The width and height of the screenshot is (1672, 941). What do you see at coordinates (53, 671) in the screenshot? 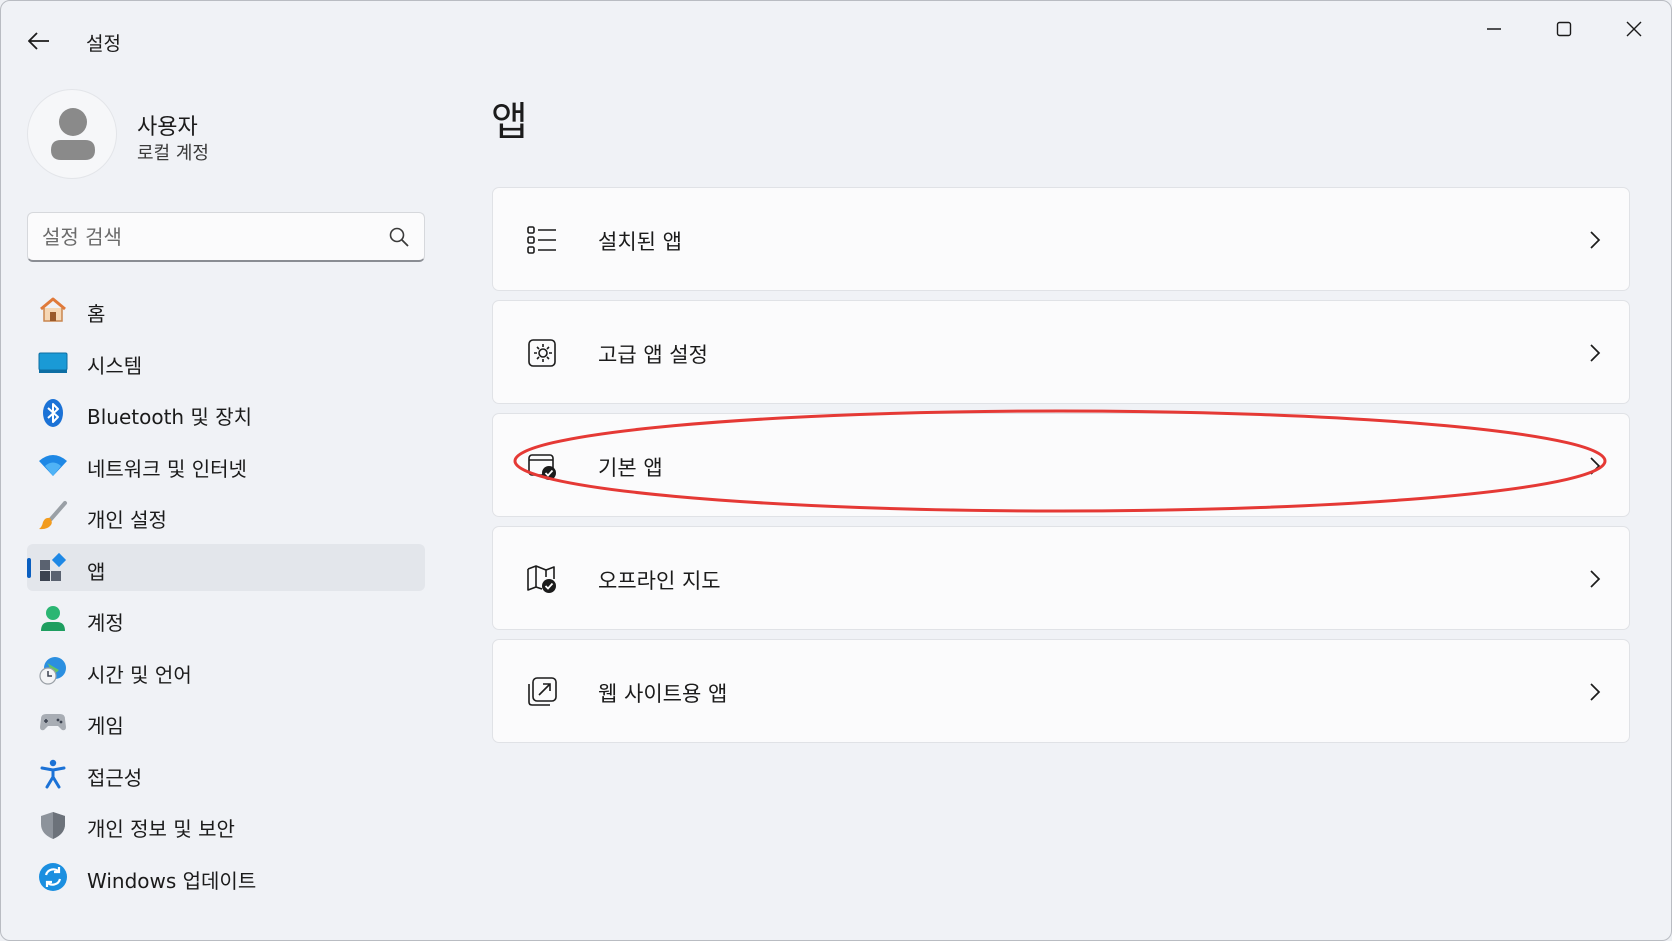
I see `time-language-icon` at bounding box center [53, 671].